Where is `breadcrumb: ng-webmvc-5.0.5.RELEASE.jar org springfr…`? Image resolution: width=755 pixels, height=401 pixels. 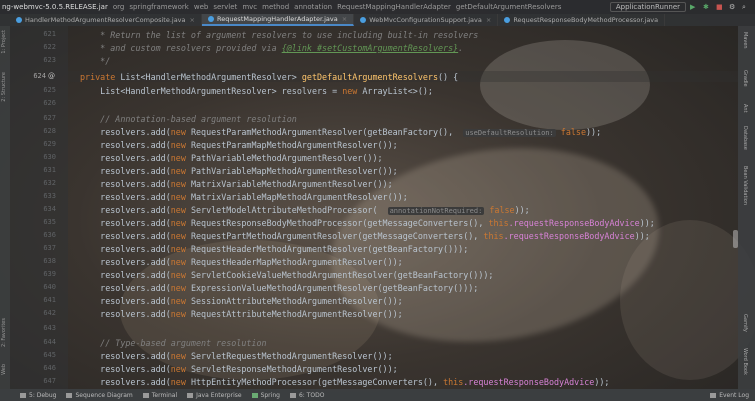
breadcrumb: ng-webmvc-5.0.5.RELEASE.jar org springfr… is located at coordinates (377, 7).